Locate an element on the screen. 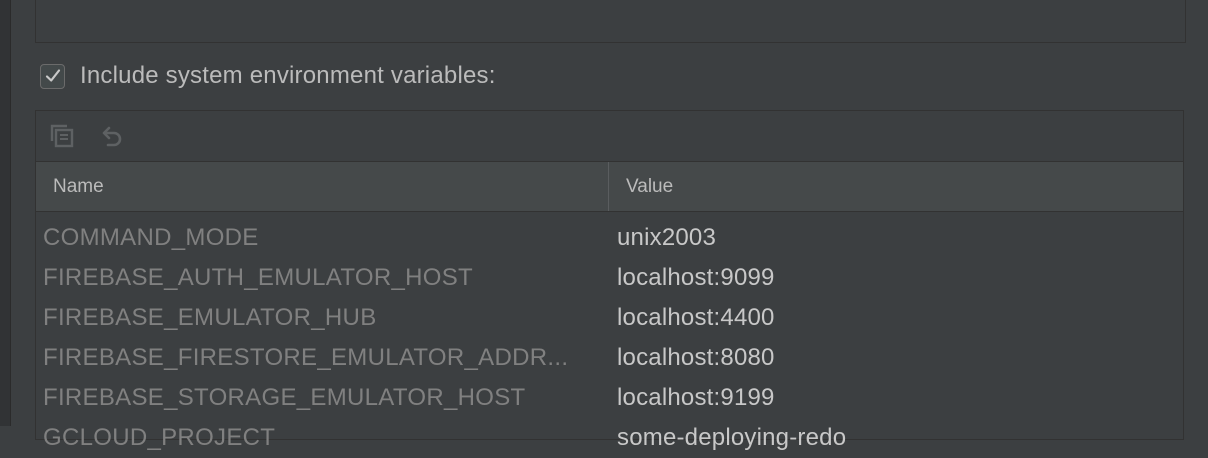  env-name-cell: FIREBASE_AUTH_EMULATOR_HOST is located at coordinates (258, 277).